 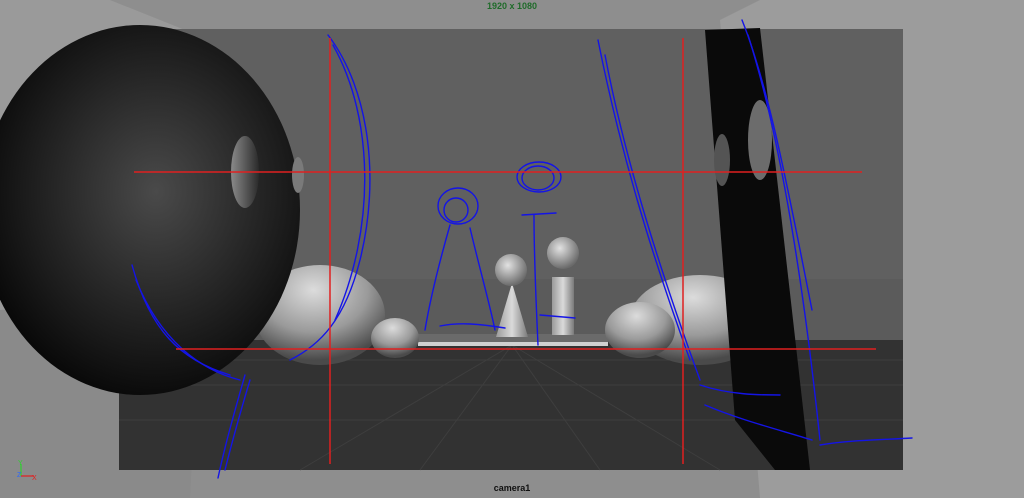 What do you see at coordinates (512, 6) in the screenshot?
I see `resolution-label: 1920 x 1080` at bounding box center [512, 6].